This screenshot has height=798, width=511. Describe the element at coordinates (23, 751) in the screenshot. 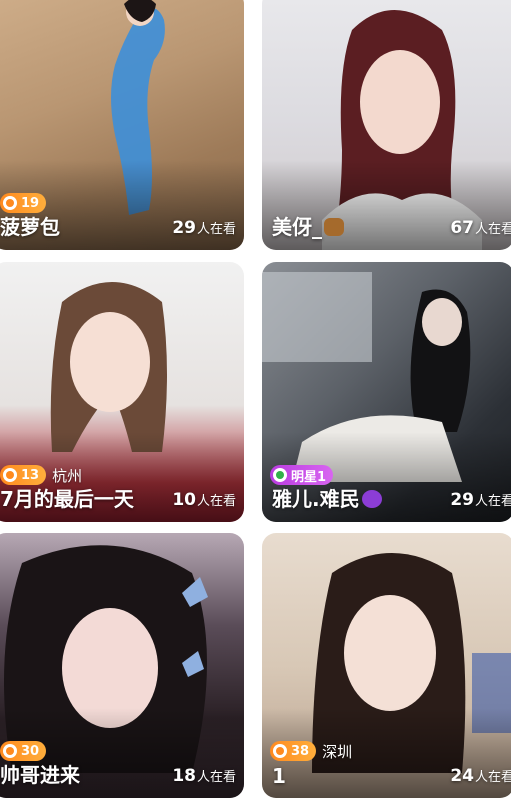

I see `level-badge: 30` at that location.